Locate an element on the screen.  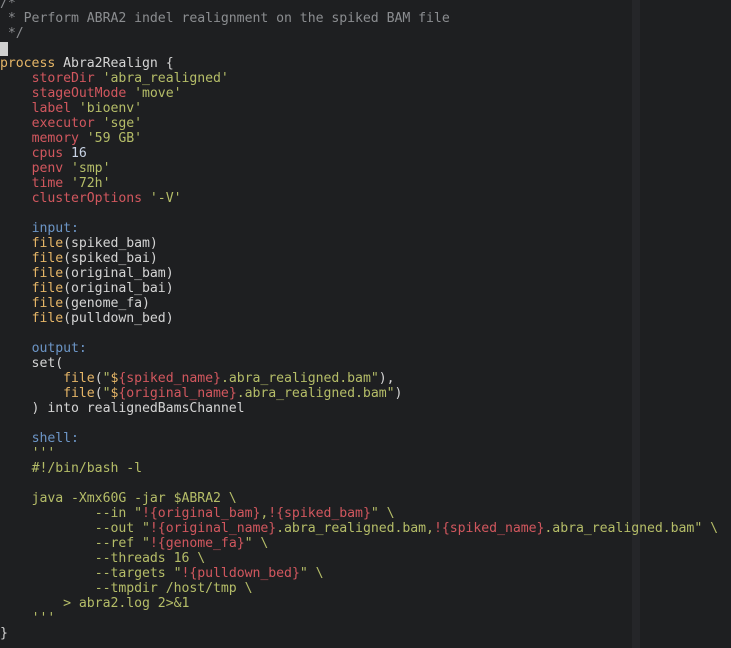
variable-token: {spiked_name} is located at coordinates (169, 378).